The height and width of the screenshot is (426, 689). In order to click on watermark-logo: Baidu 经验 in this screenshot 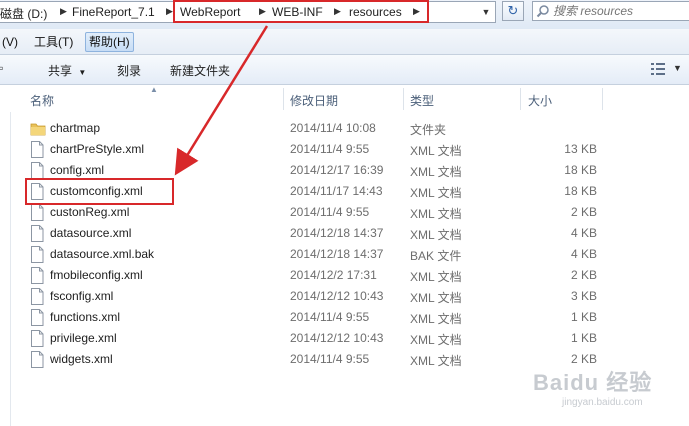, I will do `click(593, 382)`.